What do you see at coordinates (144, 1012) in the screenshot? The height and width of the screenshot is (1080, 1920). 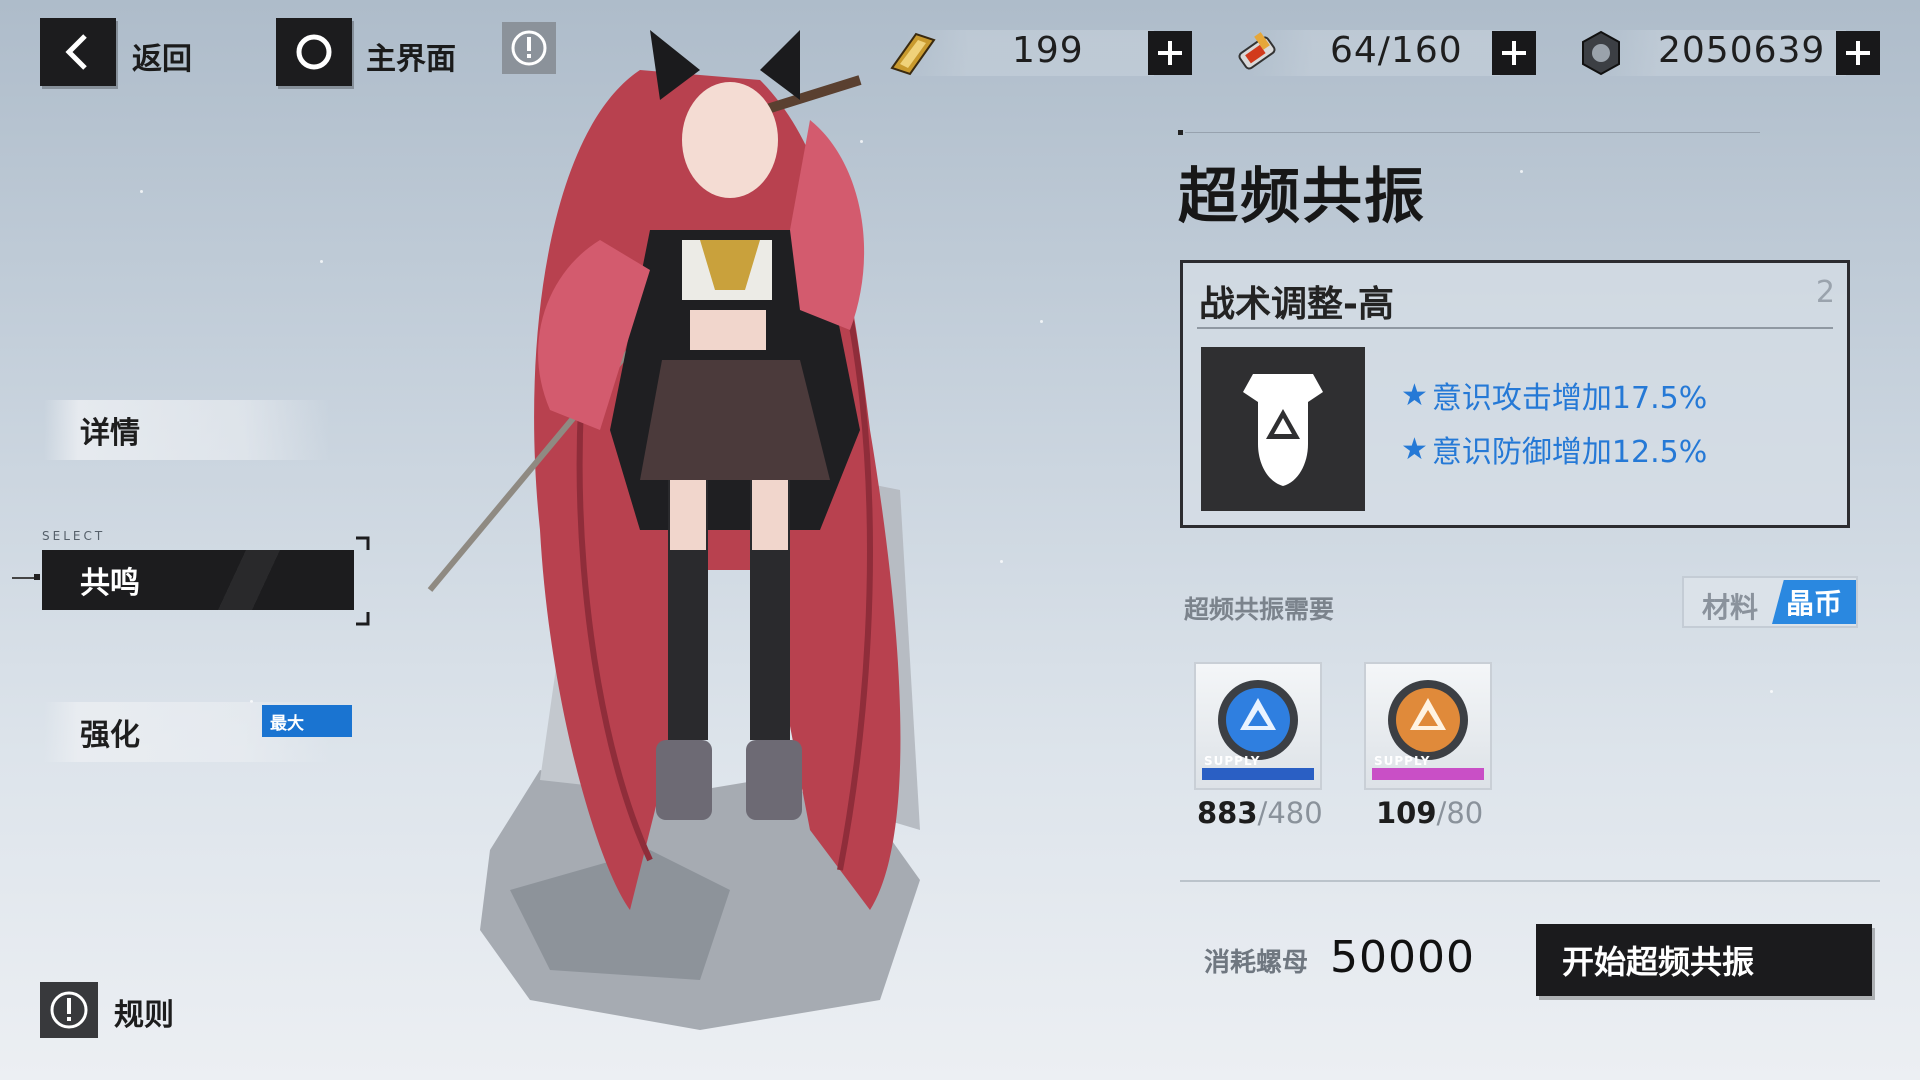 I see `rules-label: 规则` at bounding box center [144, 1012].